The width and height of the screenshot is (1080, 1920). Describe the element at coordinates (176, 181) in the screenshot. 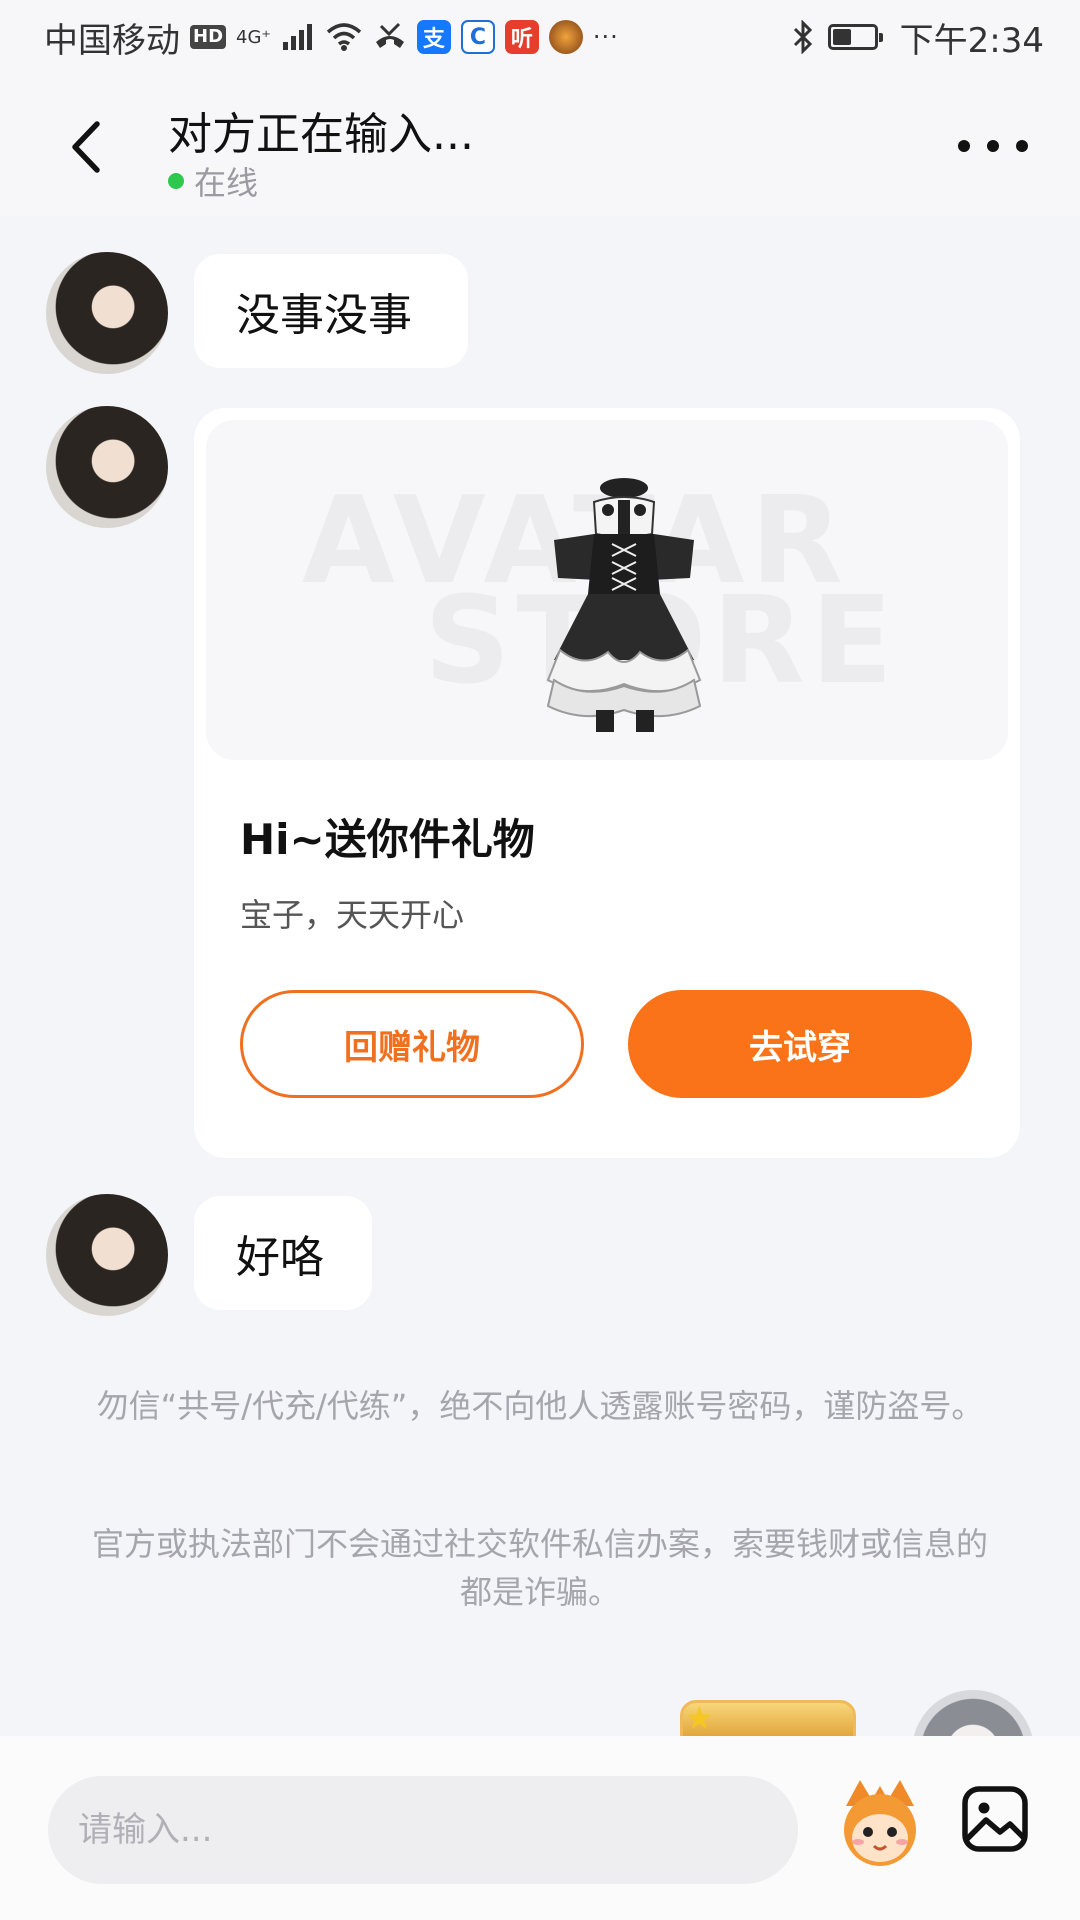

I see `online-dot-icon` at that location.